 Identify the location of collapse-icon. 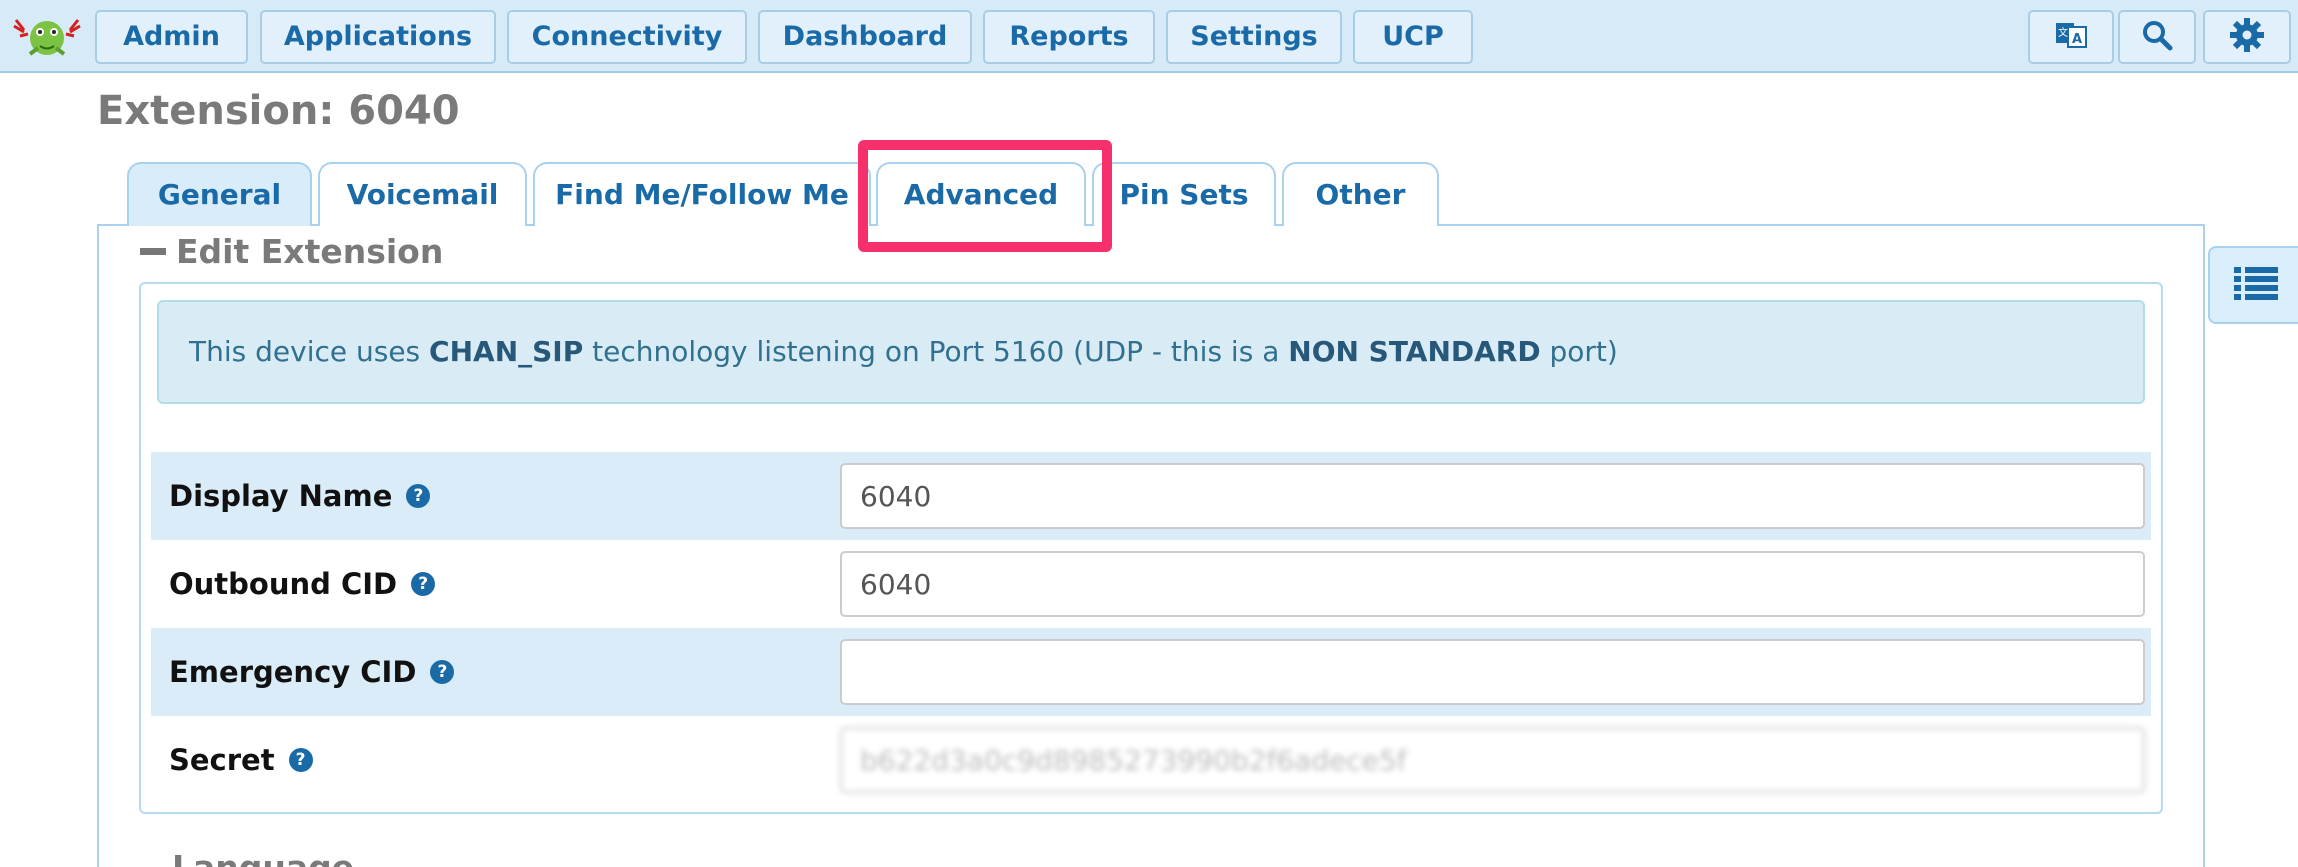
(153, 251).